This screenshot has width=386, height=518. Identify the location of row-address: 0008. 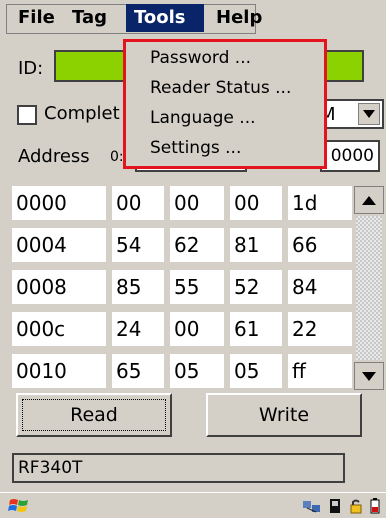
(59, 287).